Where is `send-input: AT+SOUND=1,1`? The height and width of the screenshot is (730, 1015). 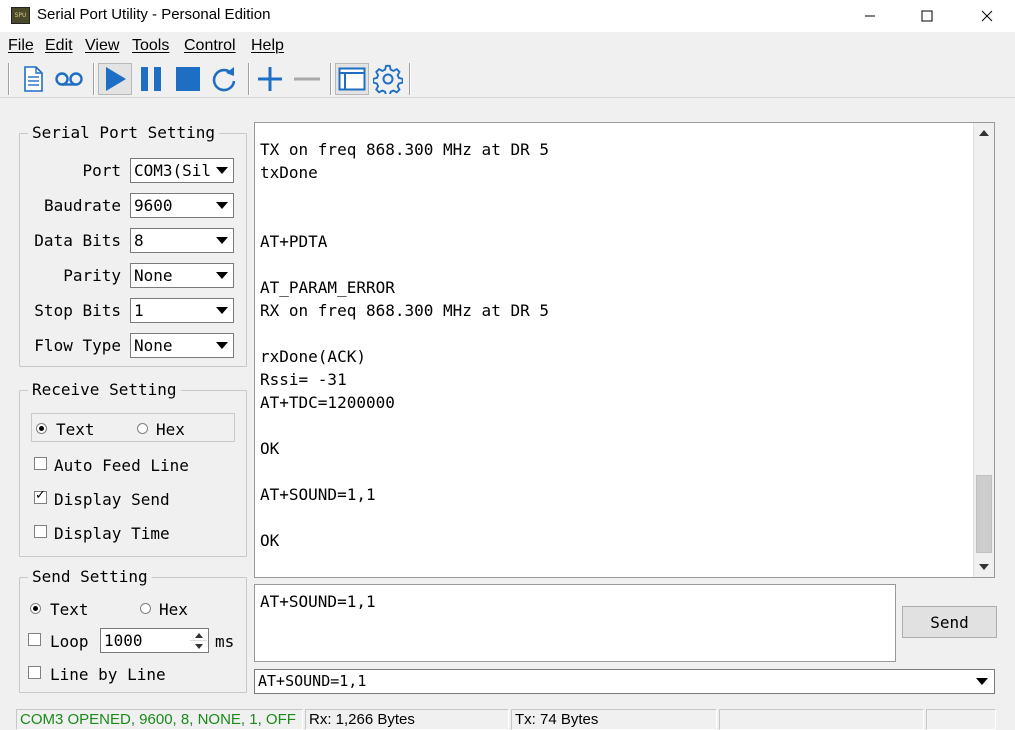 send-input: AT+SOUND=1,1 is located at coordinates (575, 623).